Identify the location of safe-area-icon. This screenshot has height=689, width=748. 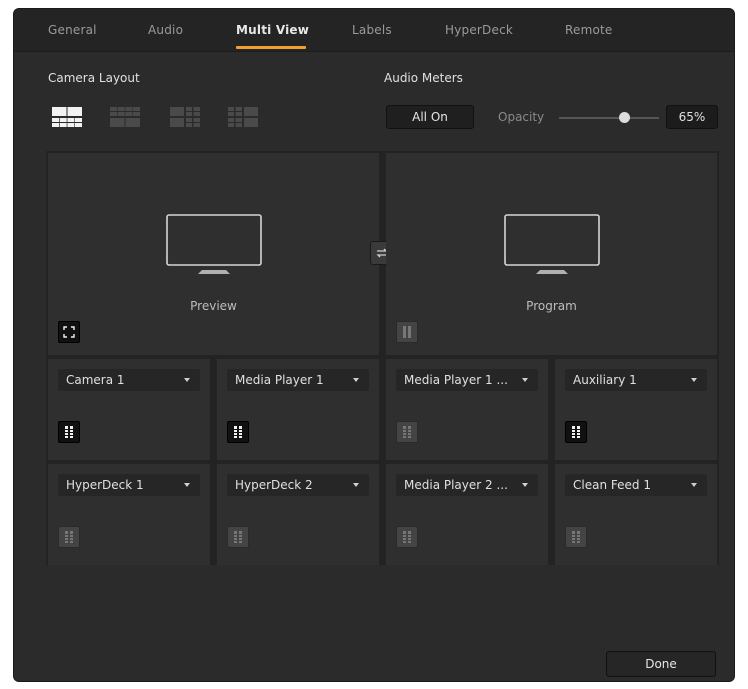
(69, 332).